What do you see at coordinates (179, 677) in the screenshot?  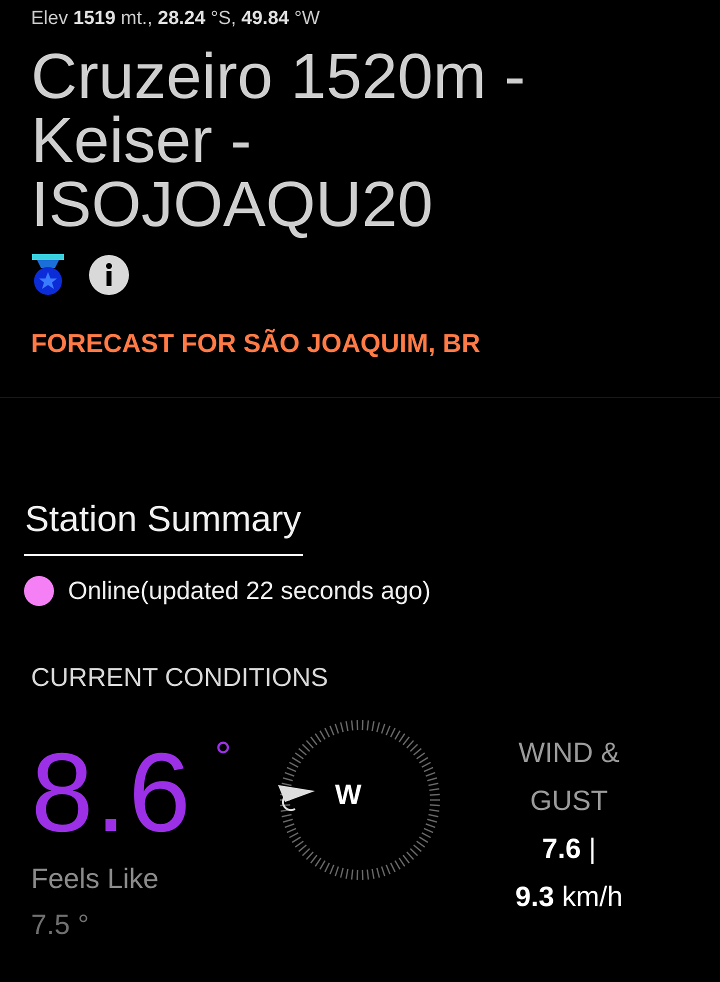 I see `conditions-heading: CURRENT CONDITIONS` at bounding box center [179, 677].